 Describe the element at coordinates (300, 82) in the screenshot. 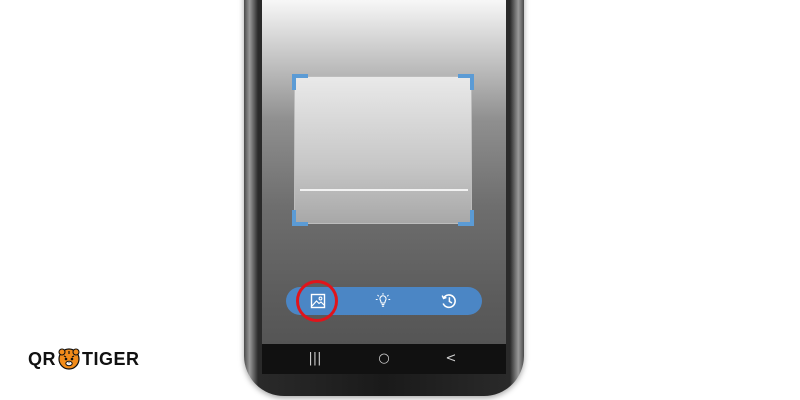

I see `viewfinder-corner-top-left` at that location.